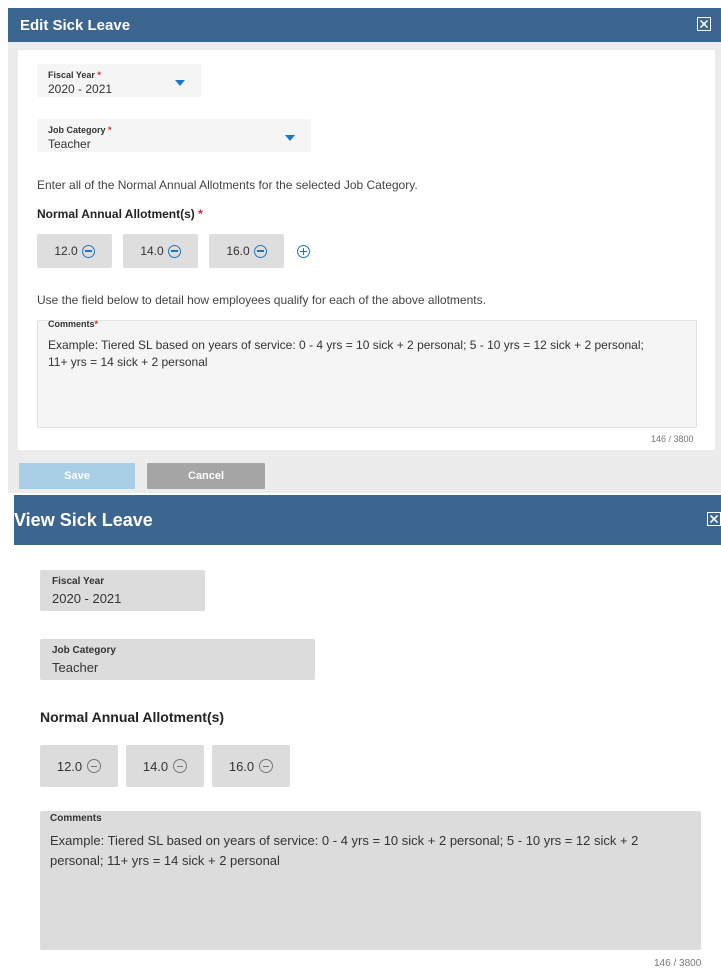 This screenshot has width=721, height=975. I want to click on fiscal-year-select: Fiscal Year * 2020 - 2021, so click(119, 80).